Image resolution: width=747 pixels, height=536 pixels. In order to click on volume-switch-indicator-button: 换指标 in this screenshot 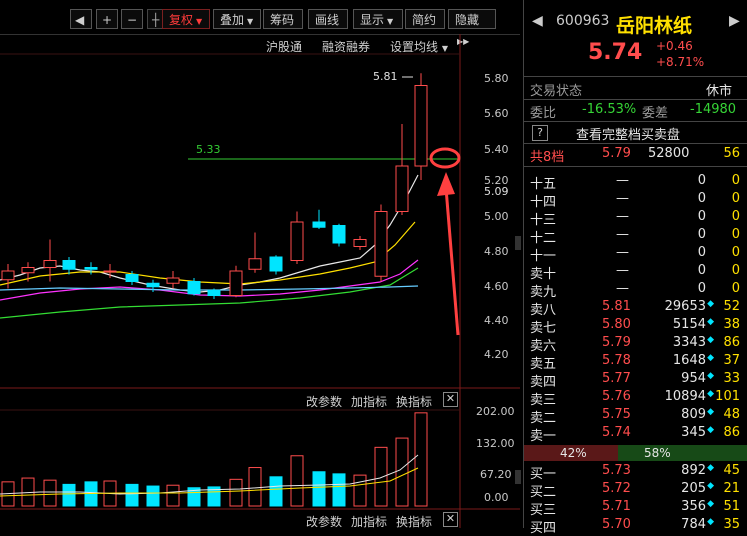, I will do `click(414, 401)`.